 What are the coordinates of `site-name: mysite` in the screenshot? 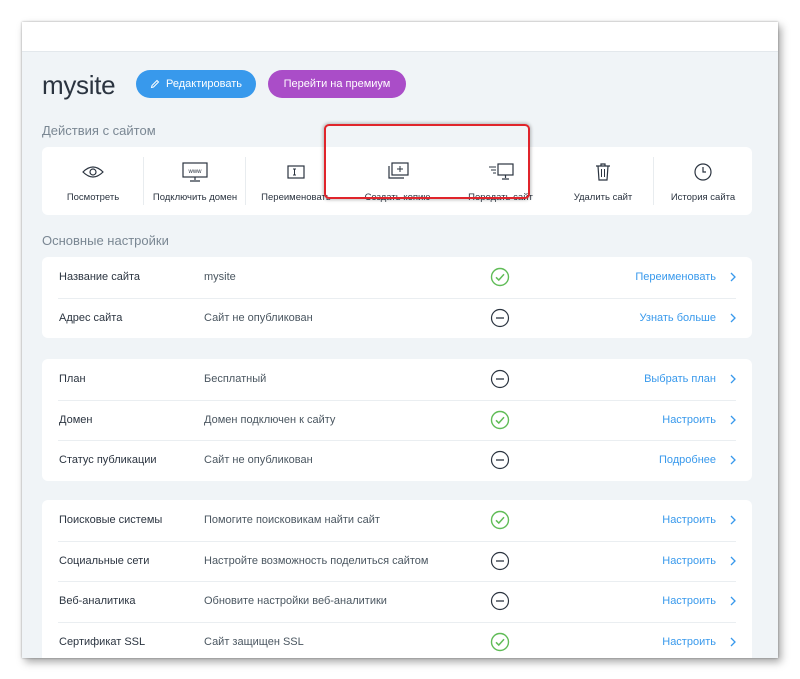 It's located at (79, 85).